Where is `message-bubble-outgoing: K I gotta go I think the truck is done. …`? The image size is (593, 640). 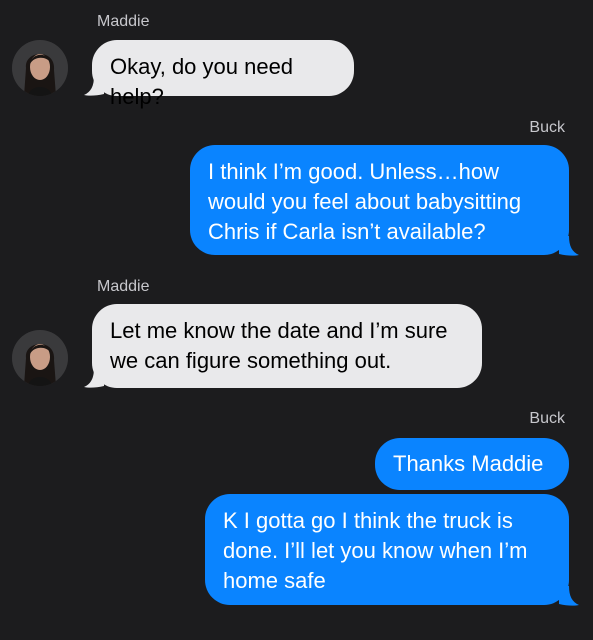
message-bubble-outgoing: K I gotta go I think the truck is done. … is located at coordinates (387, 549).